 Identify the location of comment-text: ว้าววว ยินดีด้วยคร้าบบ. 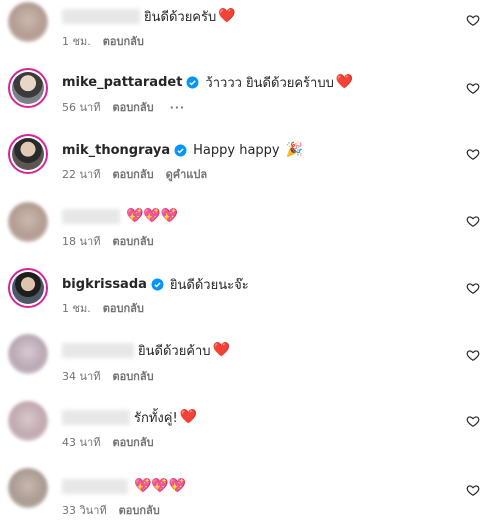
(269, 83).